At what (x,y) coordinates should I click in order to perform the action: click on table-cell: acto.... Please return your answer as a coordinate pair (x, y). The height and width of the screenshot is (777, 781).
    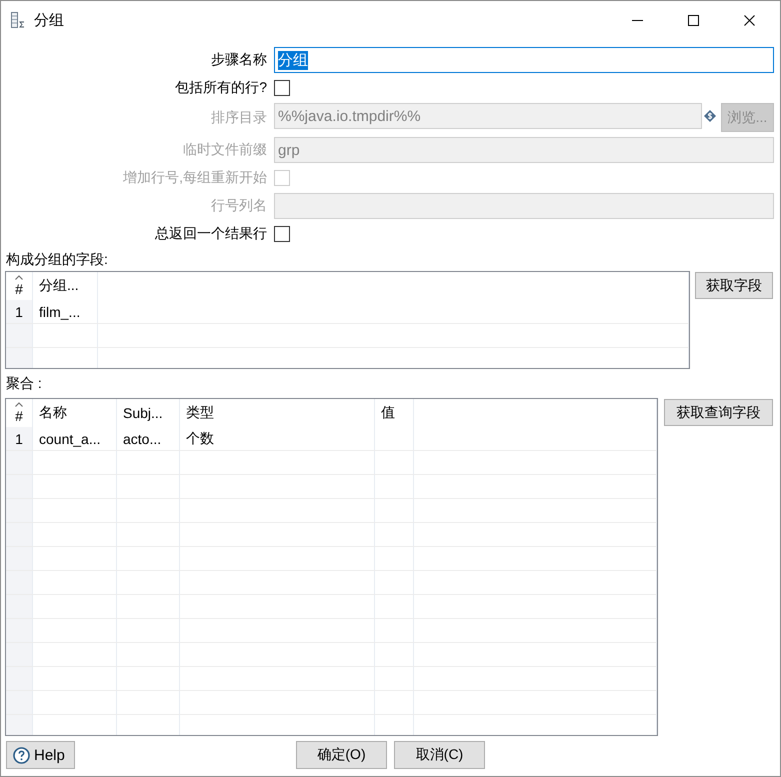
    Looking at the image, I should click on (148, 438).